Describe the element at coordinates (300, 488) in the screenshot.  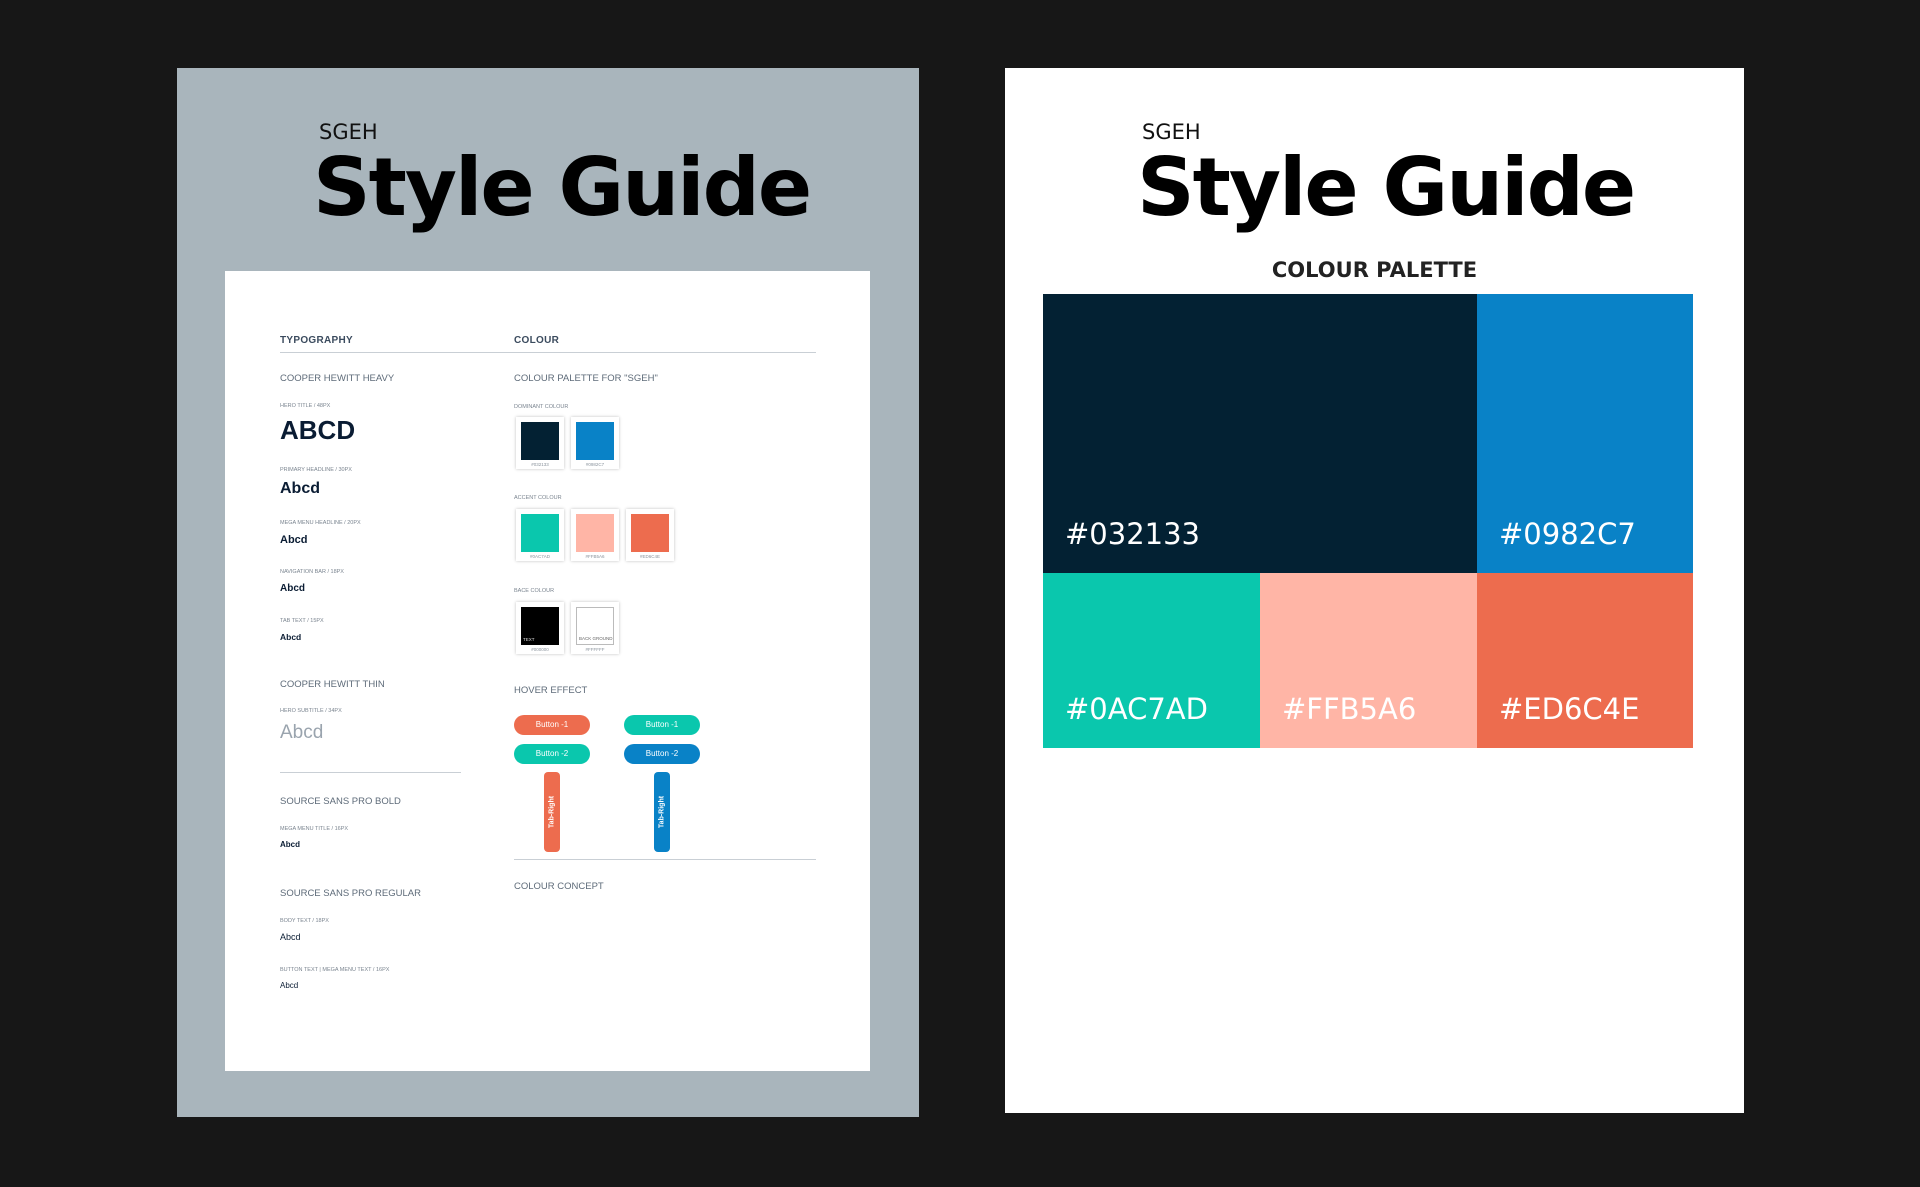
I see `font-sample-primary-headline: Abcd` at that location.